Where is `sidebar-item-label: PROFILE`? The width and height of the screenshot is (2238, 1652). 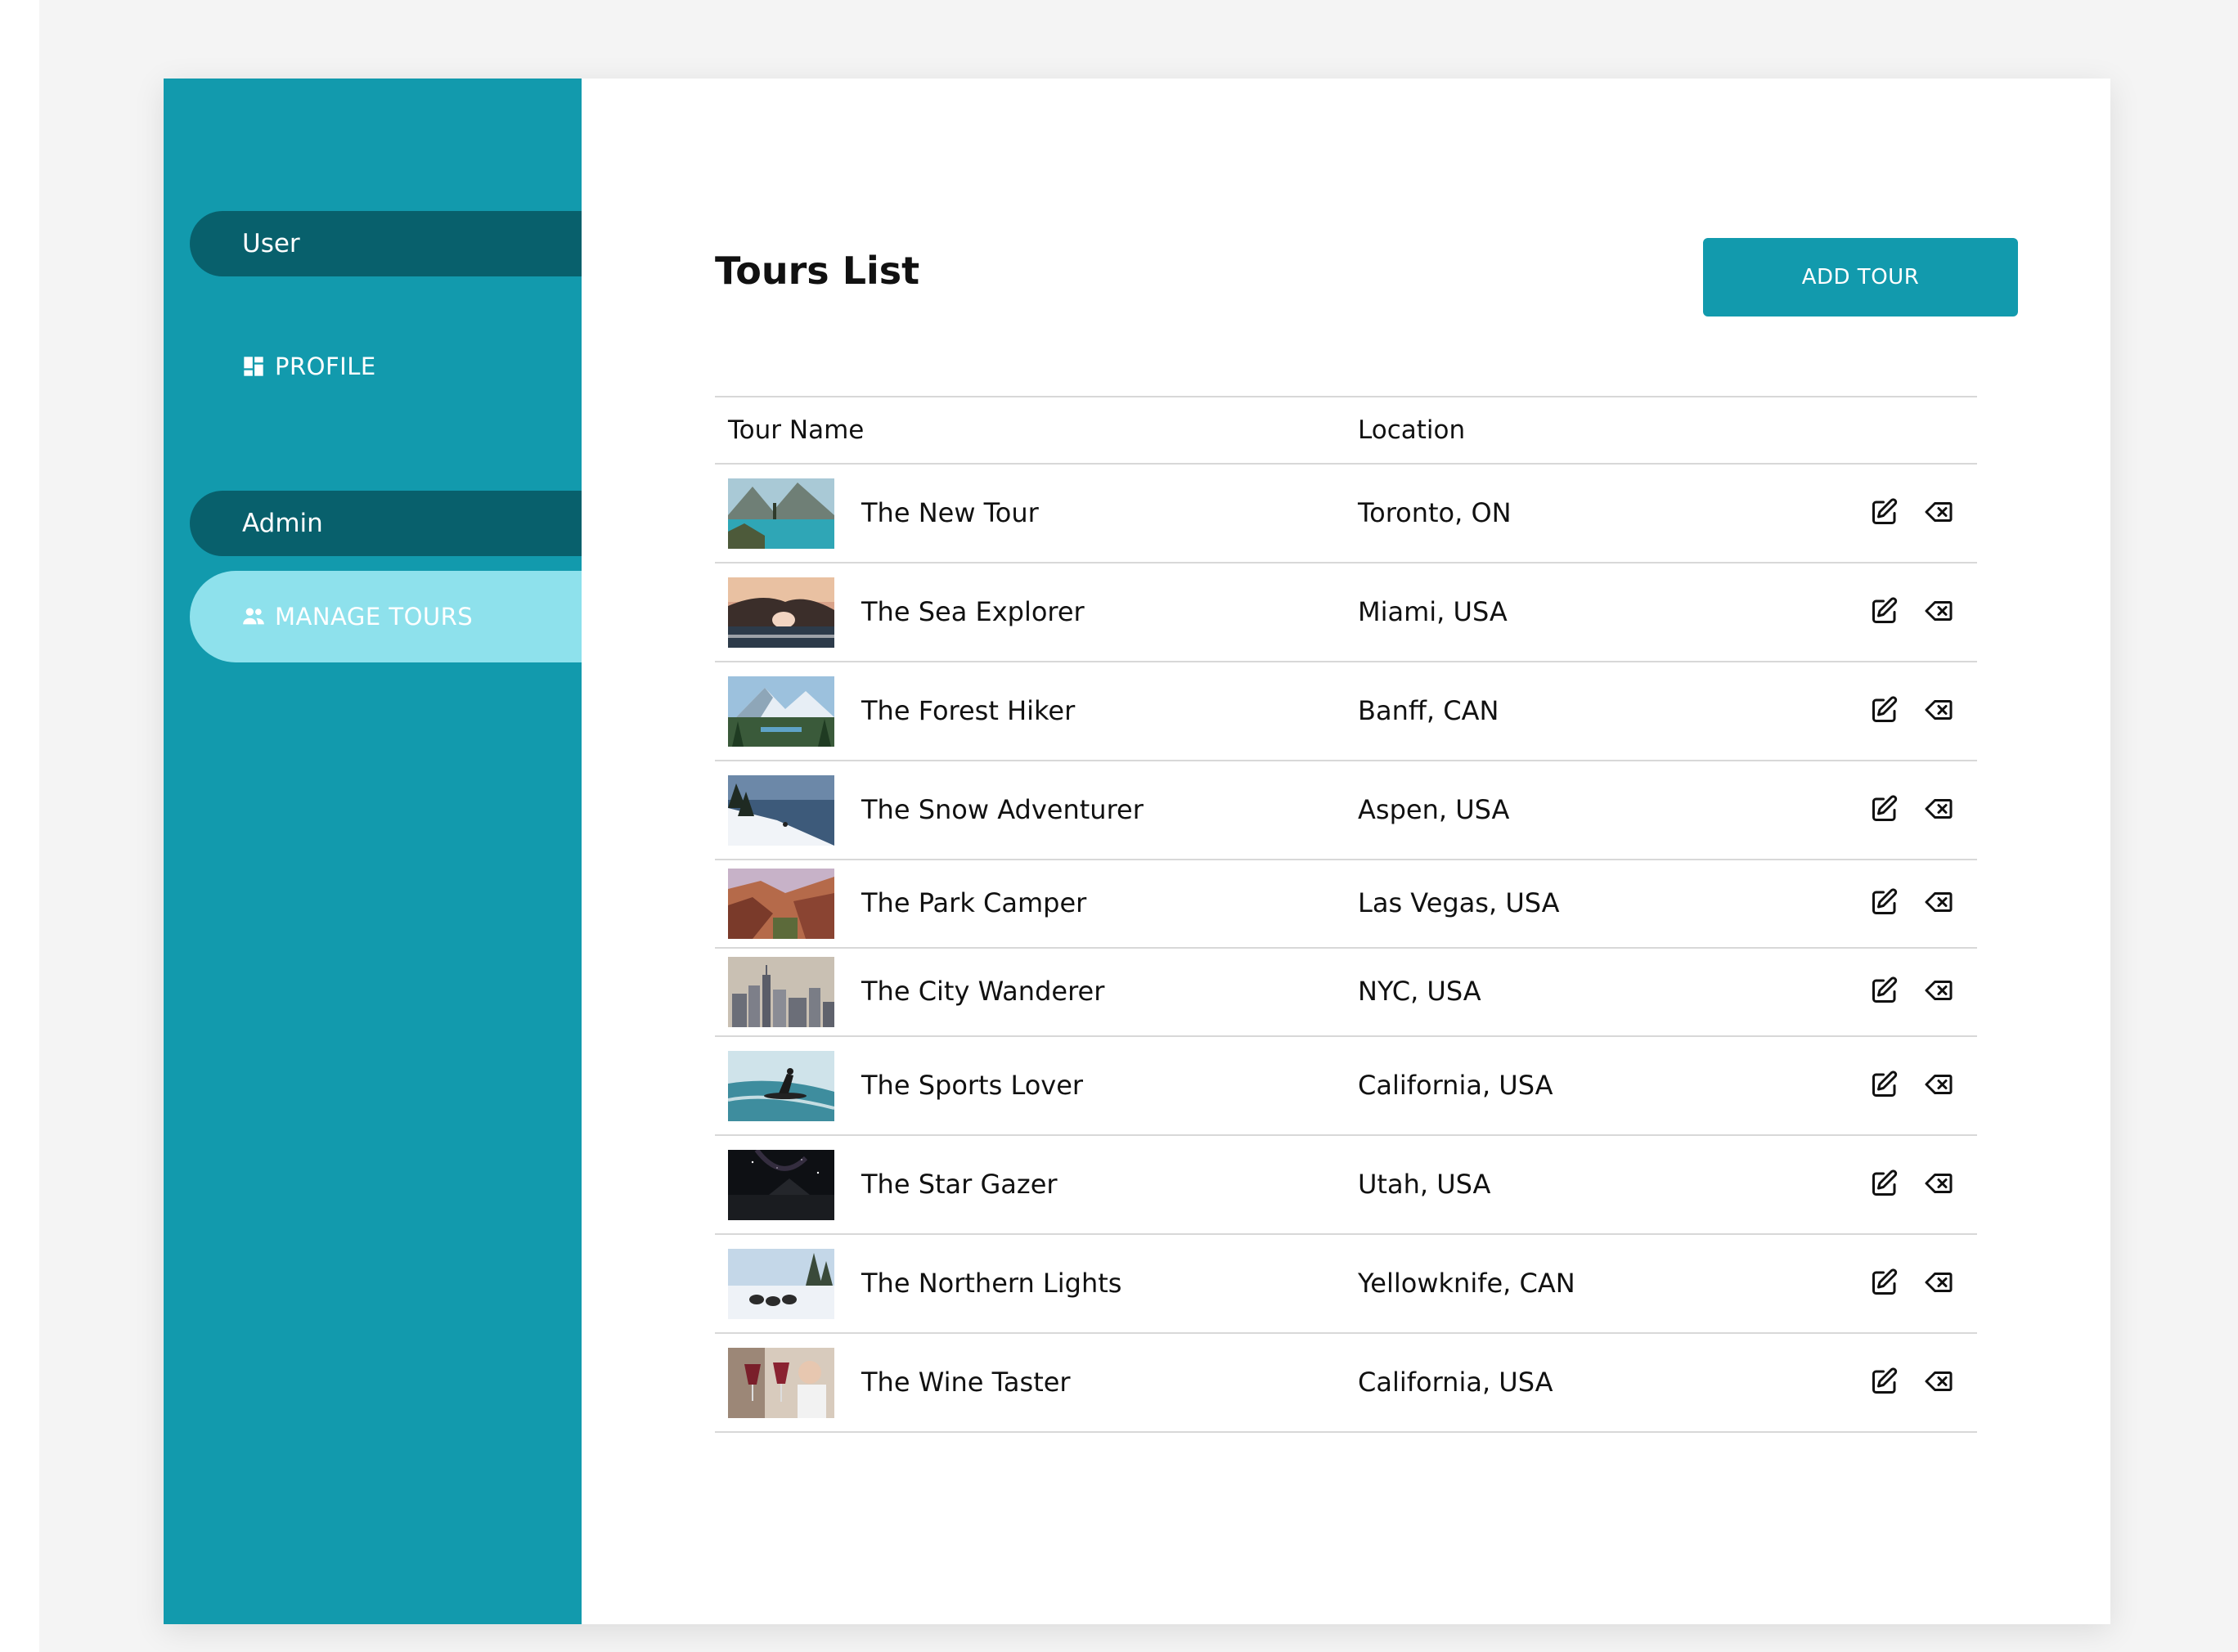 sidebar-item-label: PROFILE is located at coordinates (325, 366).